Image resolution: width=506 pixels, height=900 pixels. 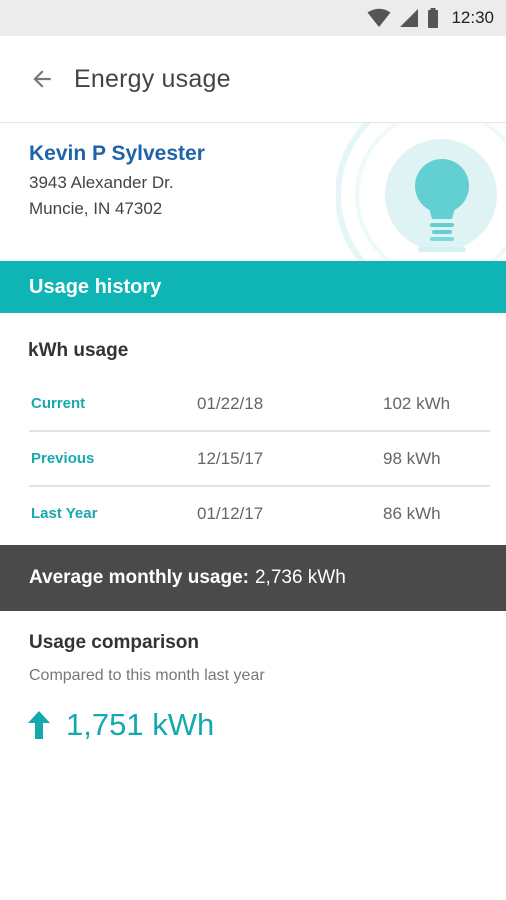 I want to click on usage-history-header: Usage history, so click(x=253, y=287).